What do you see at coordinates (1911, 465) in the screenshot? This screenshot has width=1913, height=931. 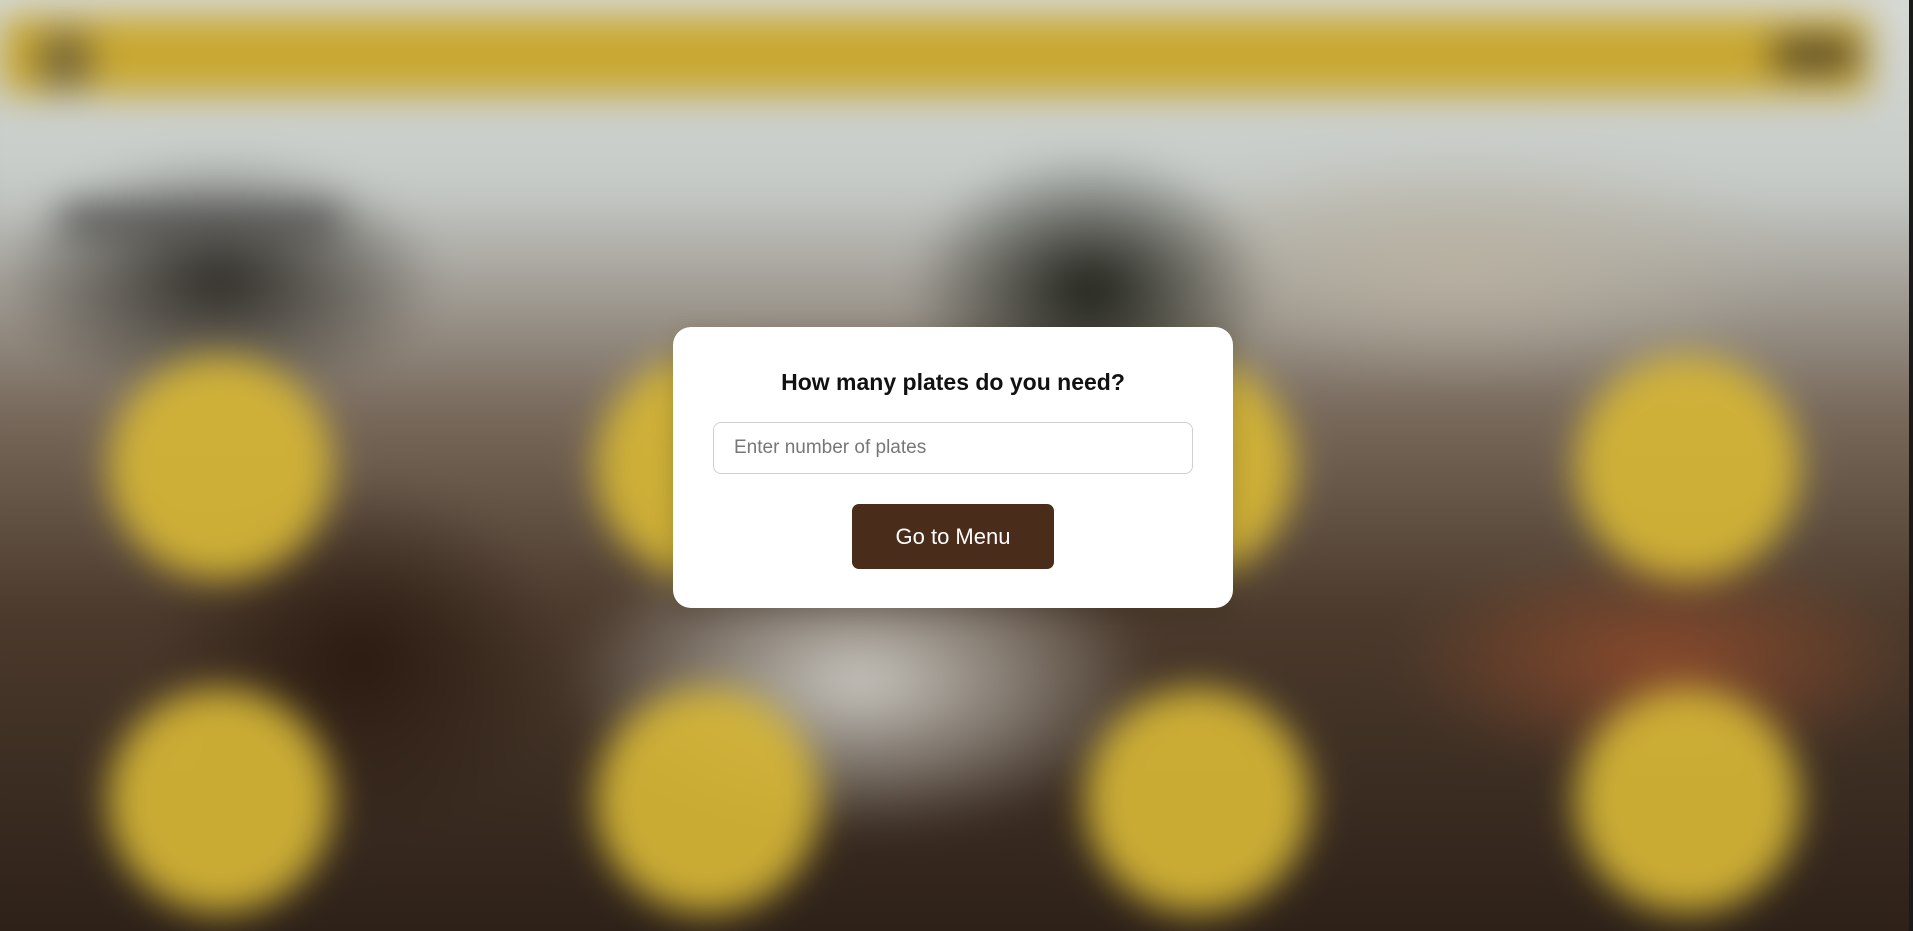 I see `window-edge` at bounding box center [1911, 465].